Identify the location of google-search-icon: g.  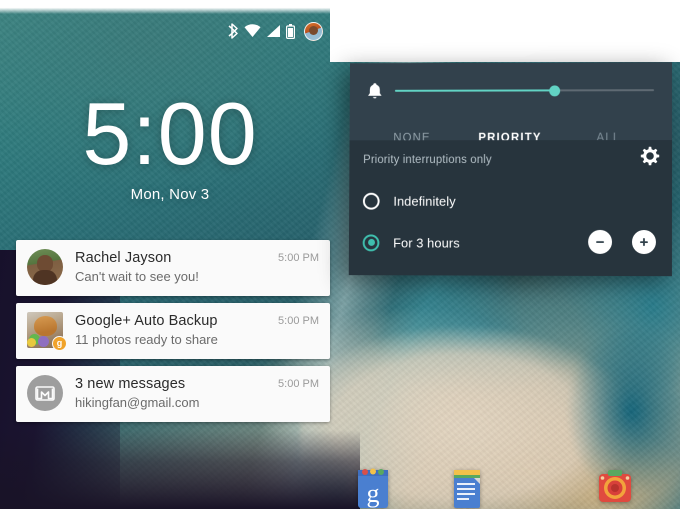
(373, 487).